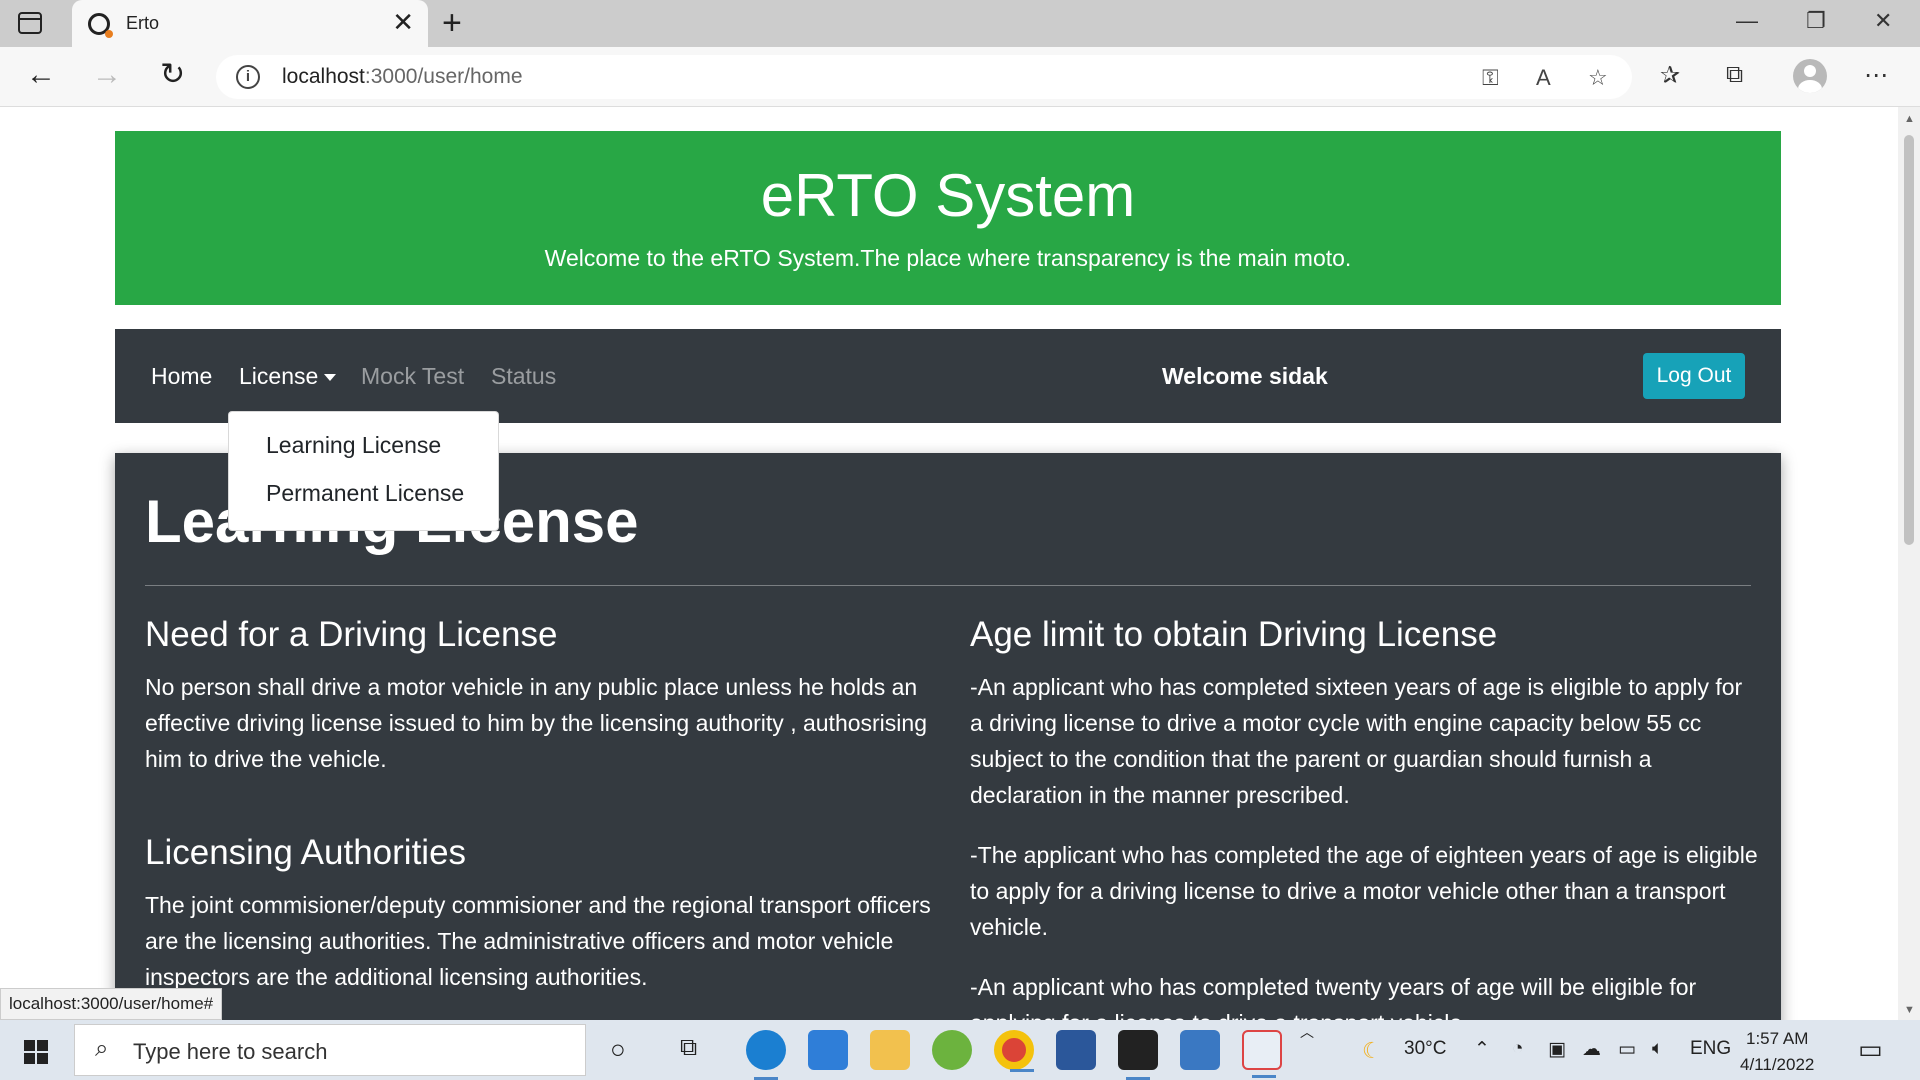 The image size is (1920, 1080). Describe the element at coordinates (107, 75) in the screenshot. I see `forward-icon: →` at that location.